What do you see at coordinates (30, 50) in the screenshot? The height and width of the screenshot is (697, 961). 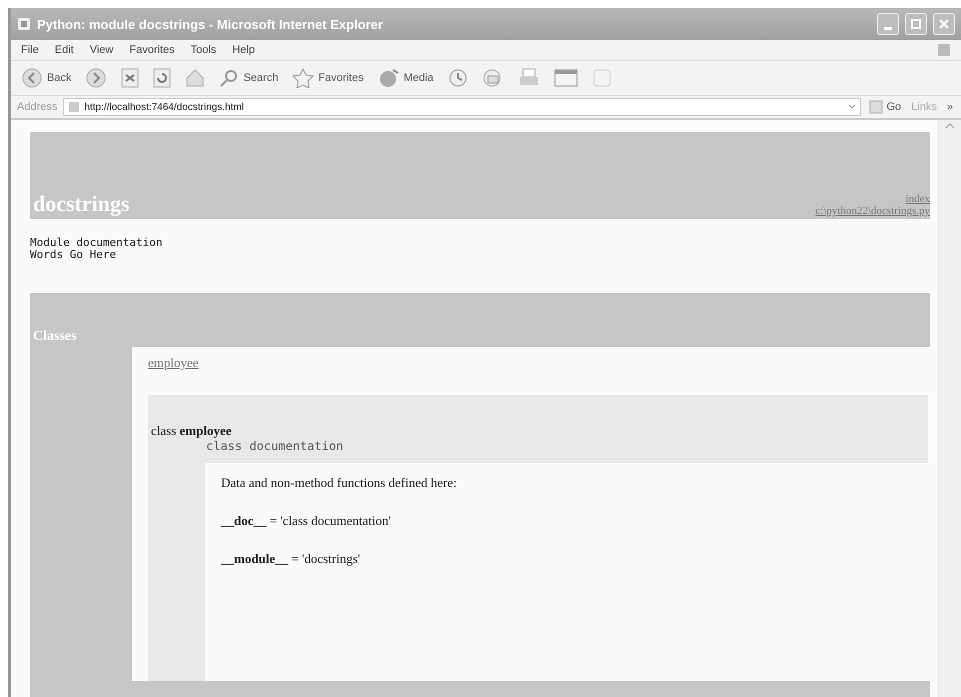 I see `menu-item: File` at bounding box center [30, 50].